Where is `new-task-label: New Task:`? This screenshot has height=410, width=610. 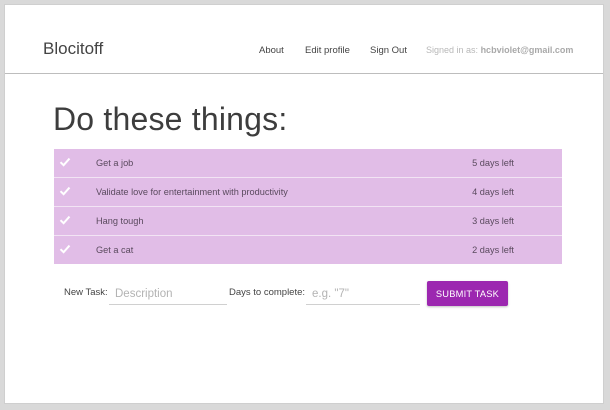
new-task-label: New Task: is located at coordinates (86, 292).